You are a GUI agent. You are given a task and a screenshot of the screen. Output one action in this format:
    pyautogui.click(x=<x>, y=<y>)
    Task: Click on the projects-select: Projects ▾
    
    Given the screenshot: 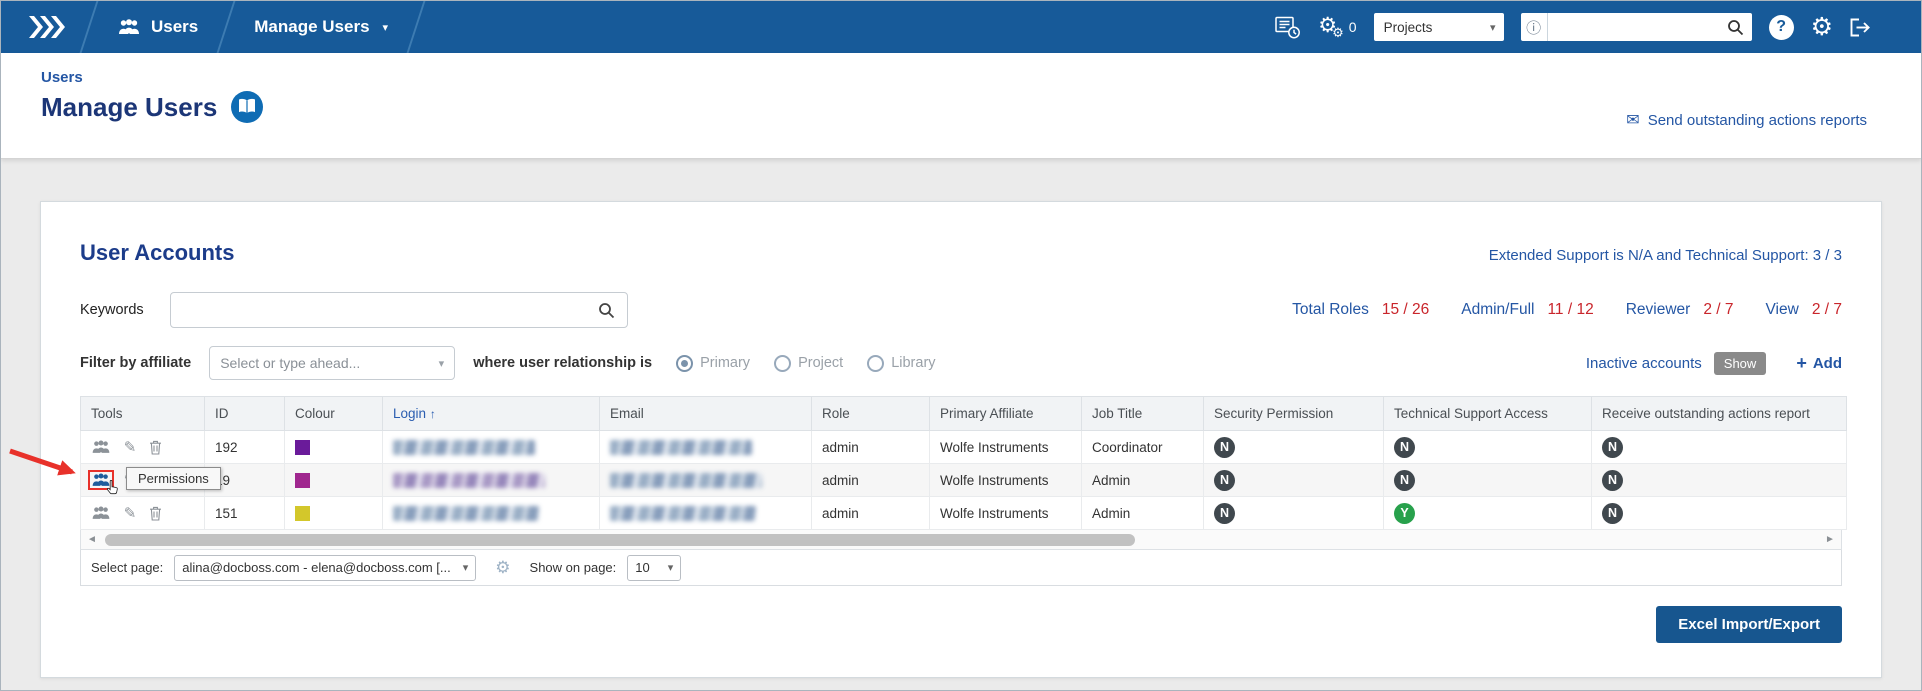 What is the action you would take?
    pyautogui.click(x=1438, y=27)
    